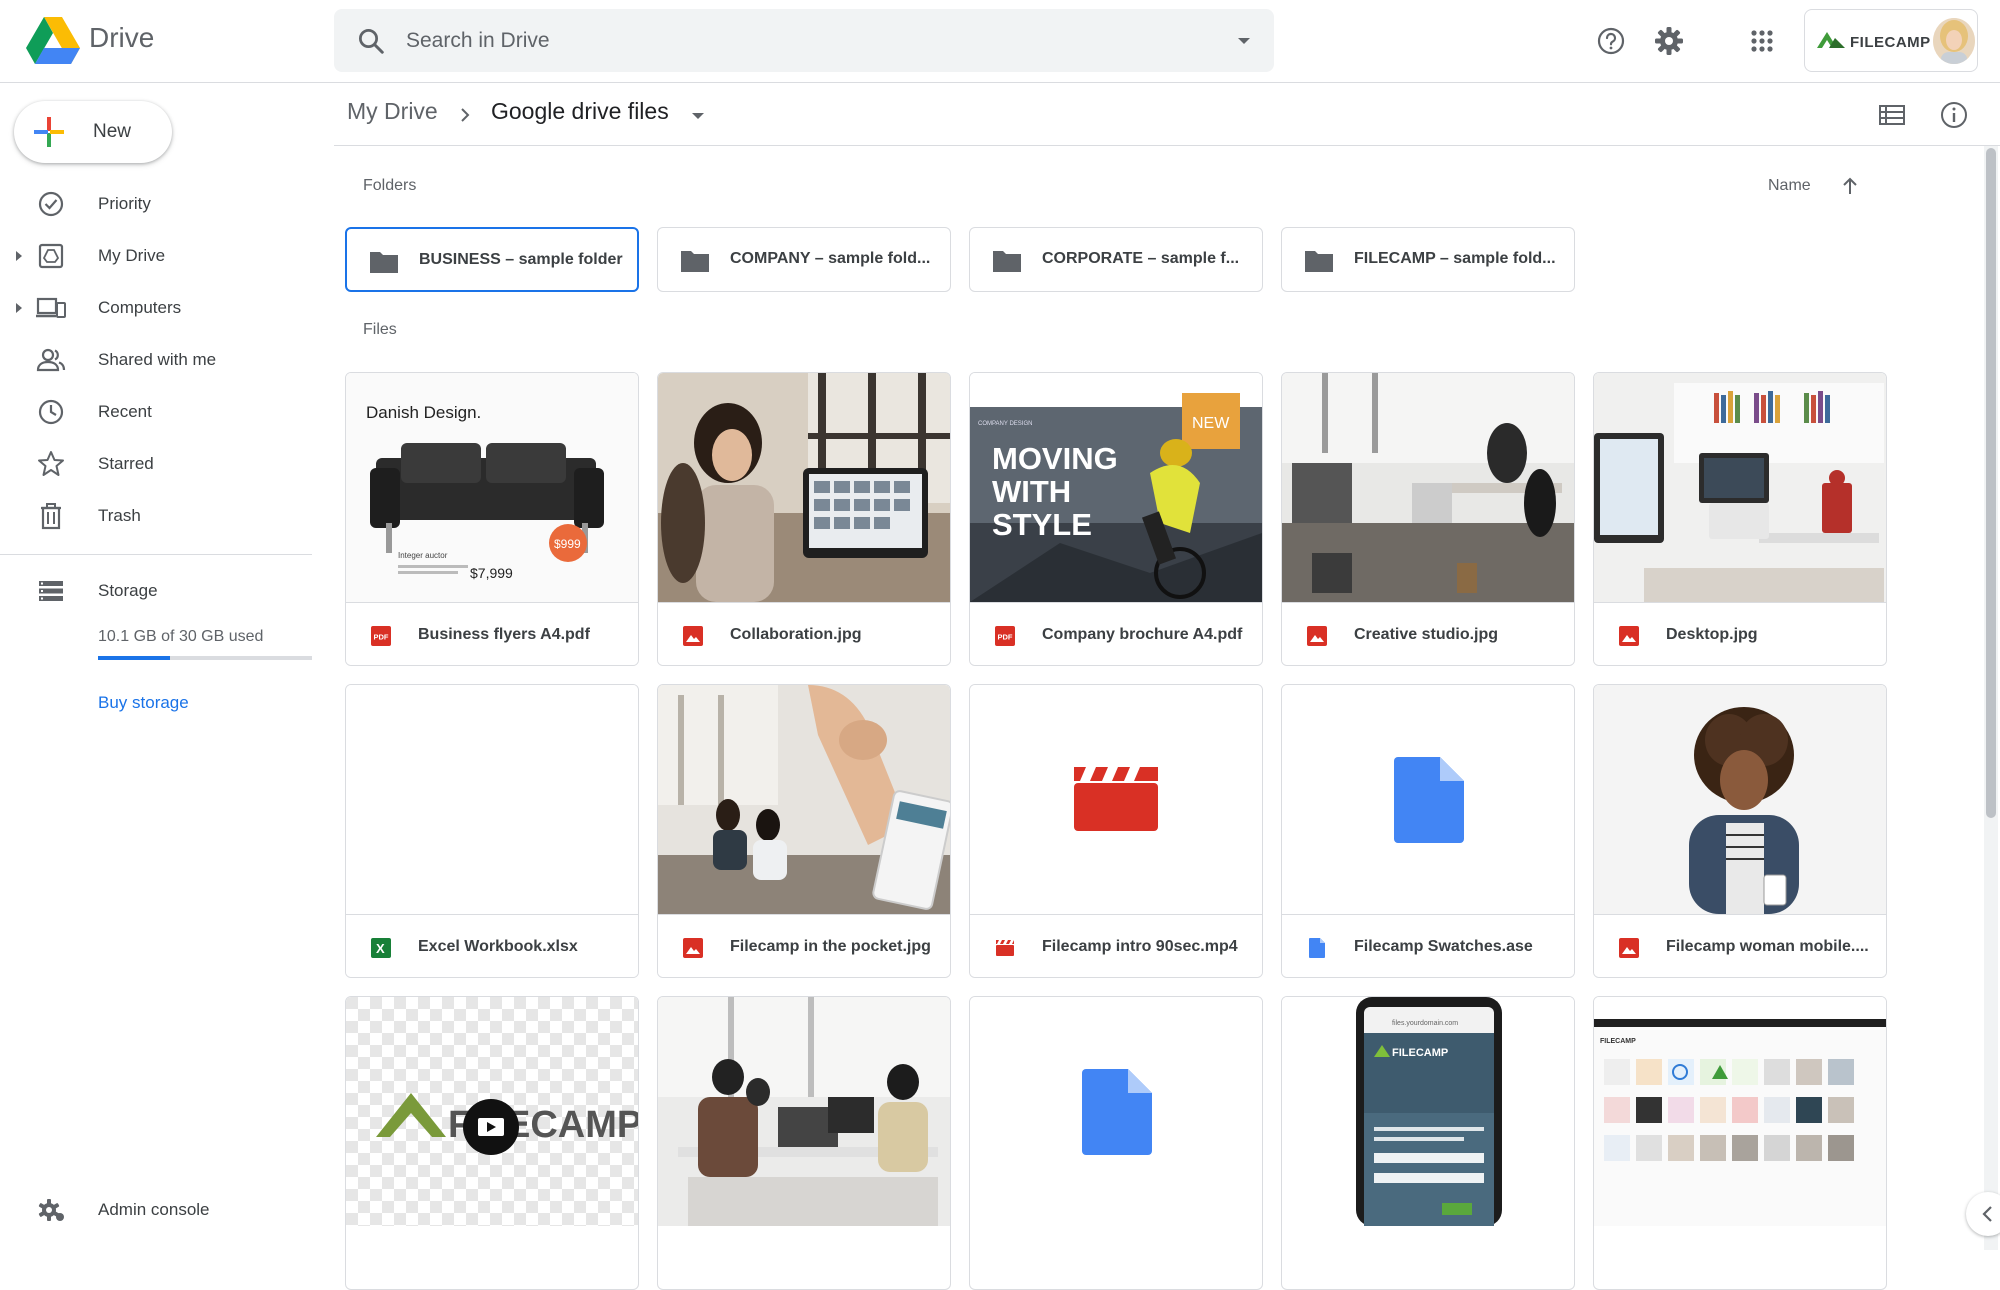 This screenshot has width=2000, height=1290. I want to click on video-file-icon, so click(1005, 948).